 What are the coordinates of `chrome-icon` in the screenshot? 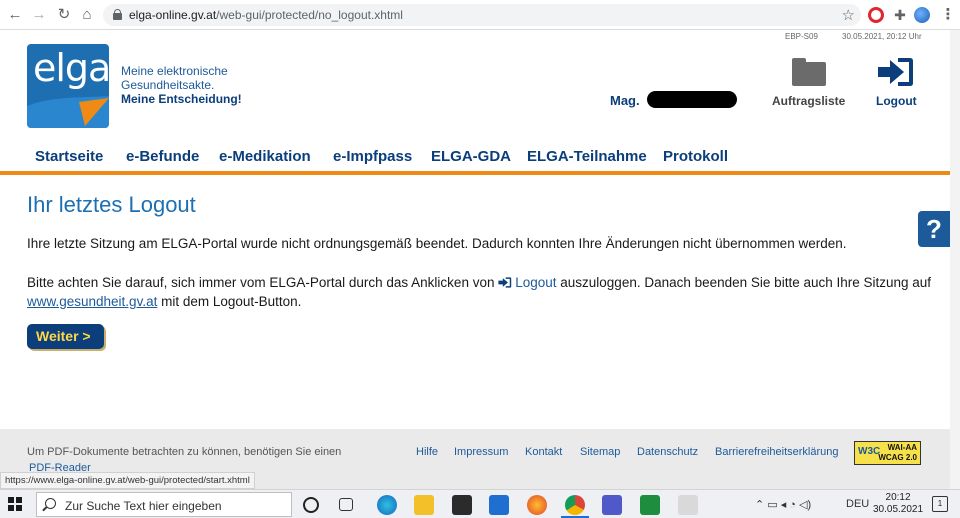 It's located at (575, 505).